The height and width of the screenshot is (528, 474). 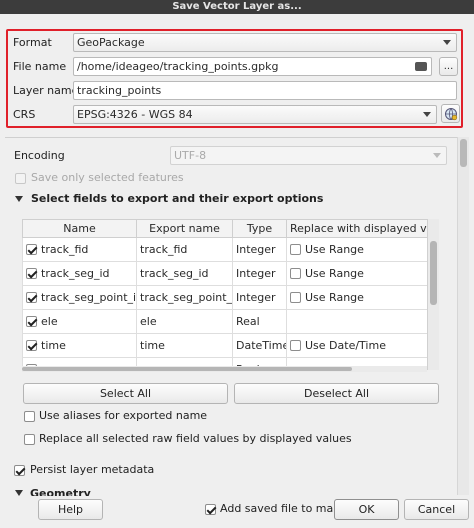 I want to click on crs-label: CRS, so click(x=24, y=114).